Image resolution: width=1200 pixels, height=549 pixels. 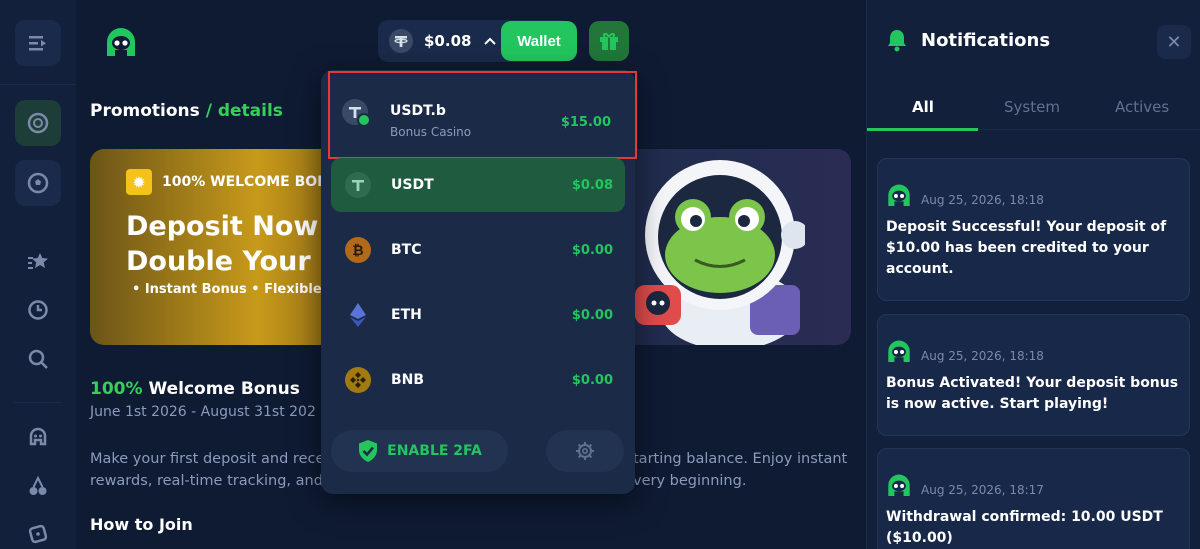 I want to click on ethereum-icon, so click(x=358, y=315).